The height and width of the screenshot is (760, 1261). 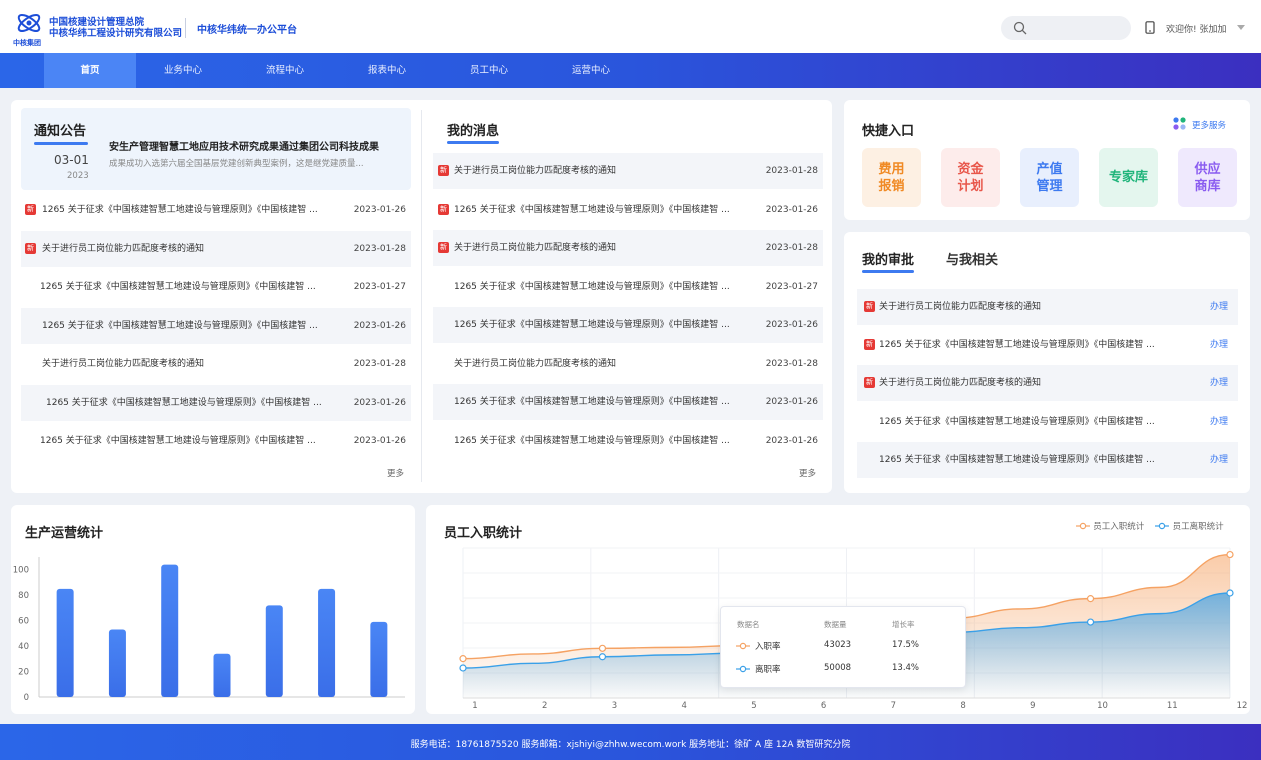 What do you see at coordinates (891, 169) in the screenshot?
I see `quick-tile-label: 费用` at bounding box center [891, 169].